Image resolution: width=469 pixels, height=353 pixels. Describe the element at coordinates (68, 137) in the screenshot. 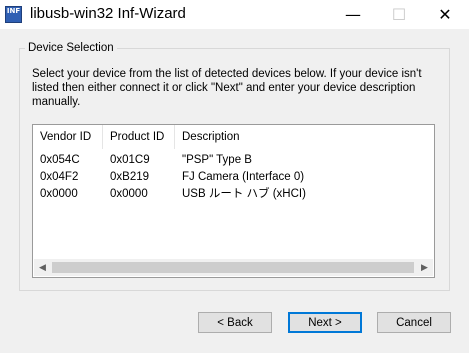

I see `column-header-vendor-id: Vendor ID` at that location.